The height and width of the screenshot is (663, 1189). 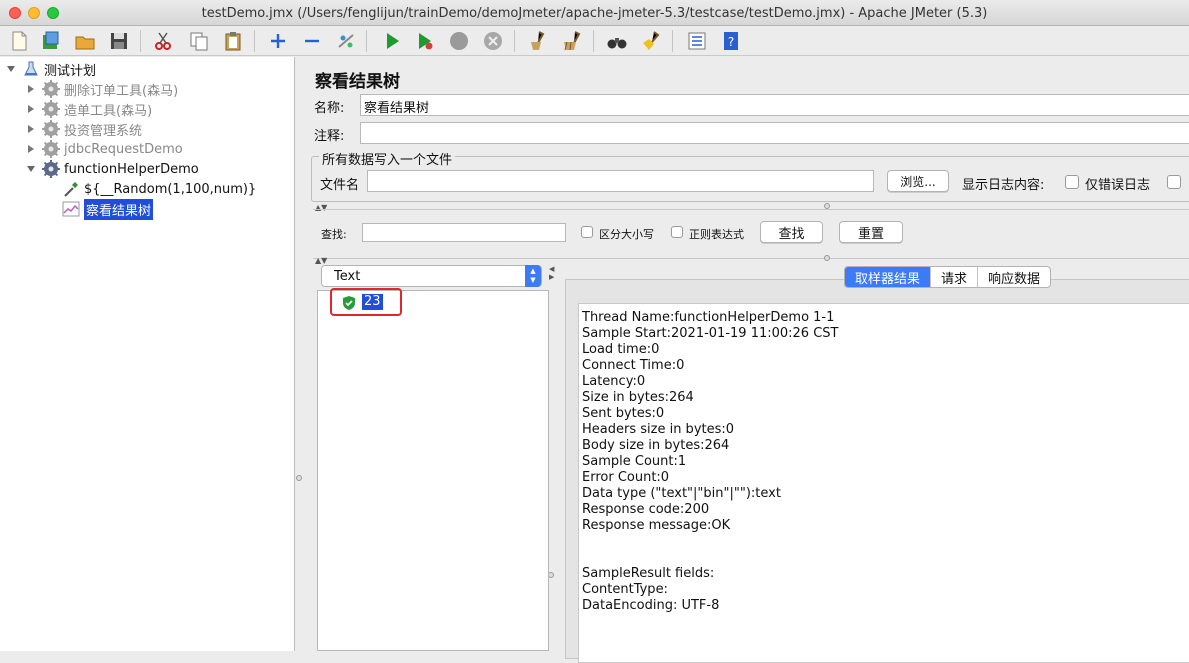 I want to click on clear-icon, so click(x=538, y=41).